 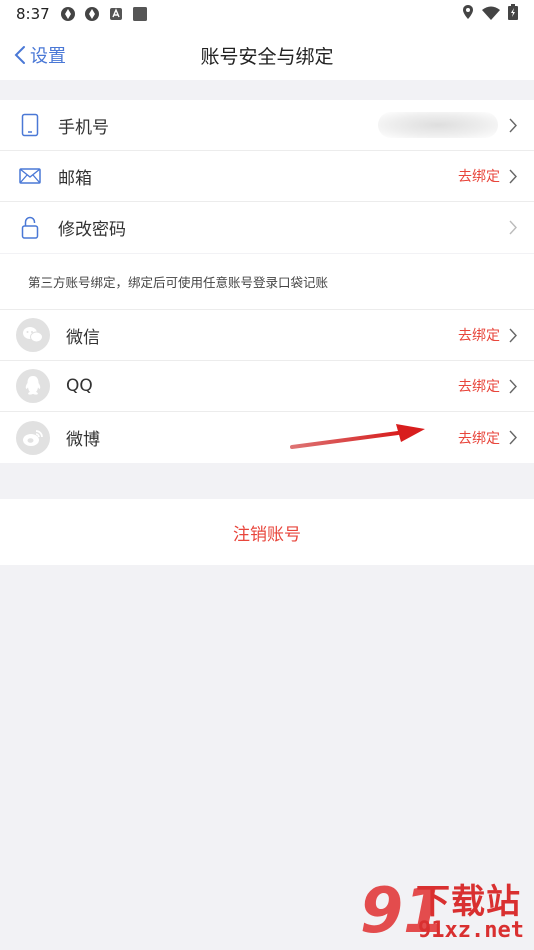 I want to click on cancel-account-button: 注销账号, so click(x=267, y=532).